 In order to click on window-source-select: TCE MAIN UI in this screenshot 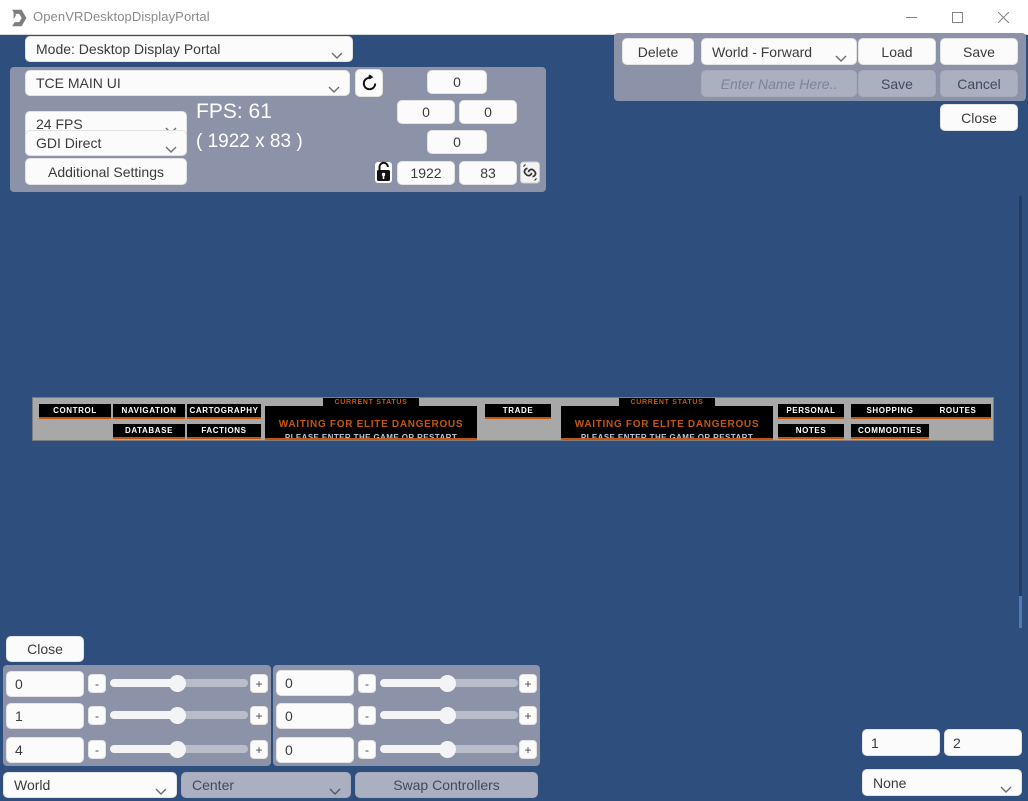, I will do `click(187, 83)`.